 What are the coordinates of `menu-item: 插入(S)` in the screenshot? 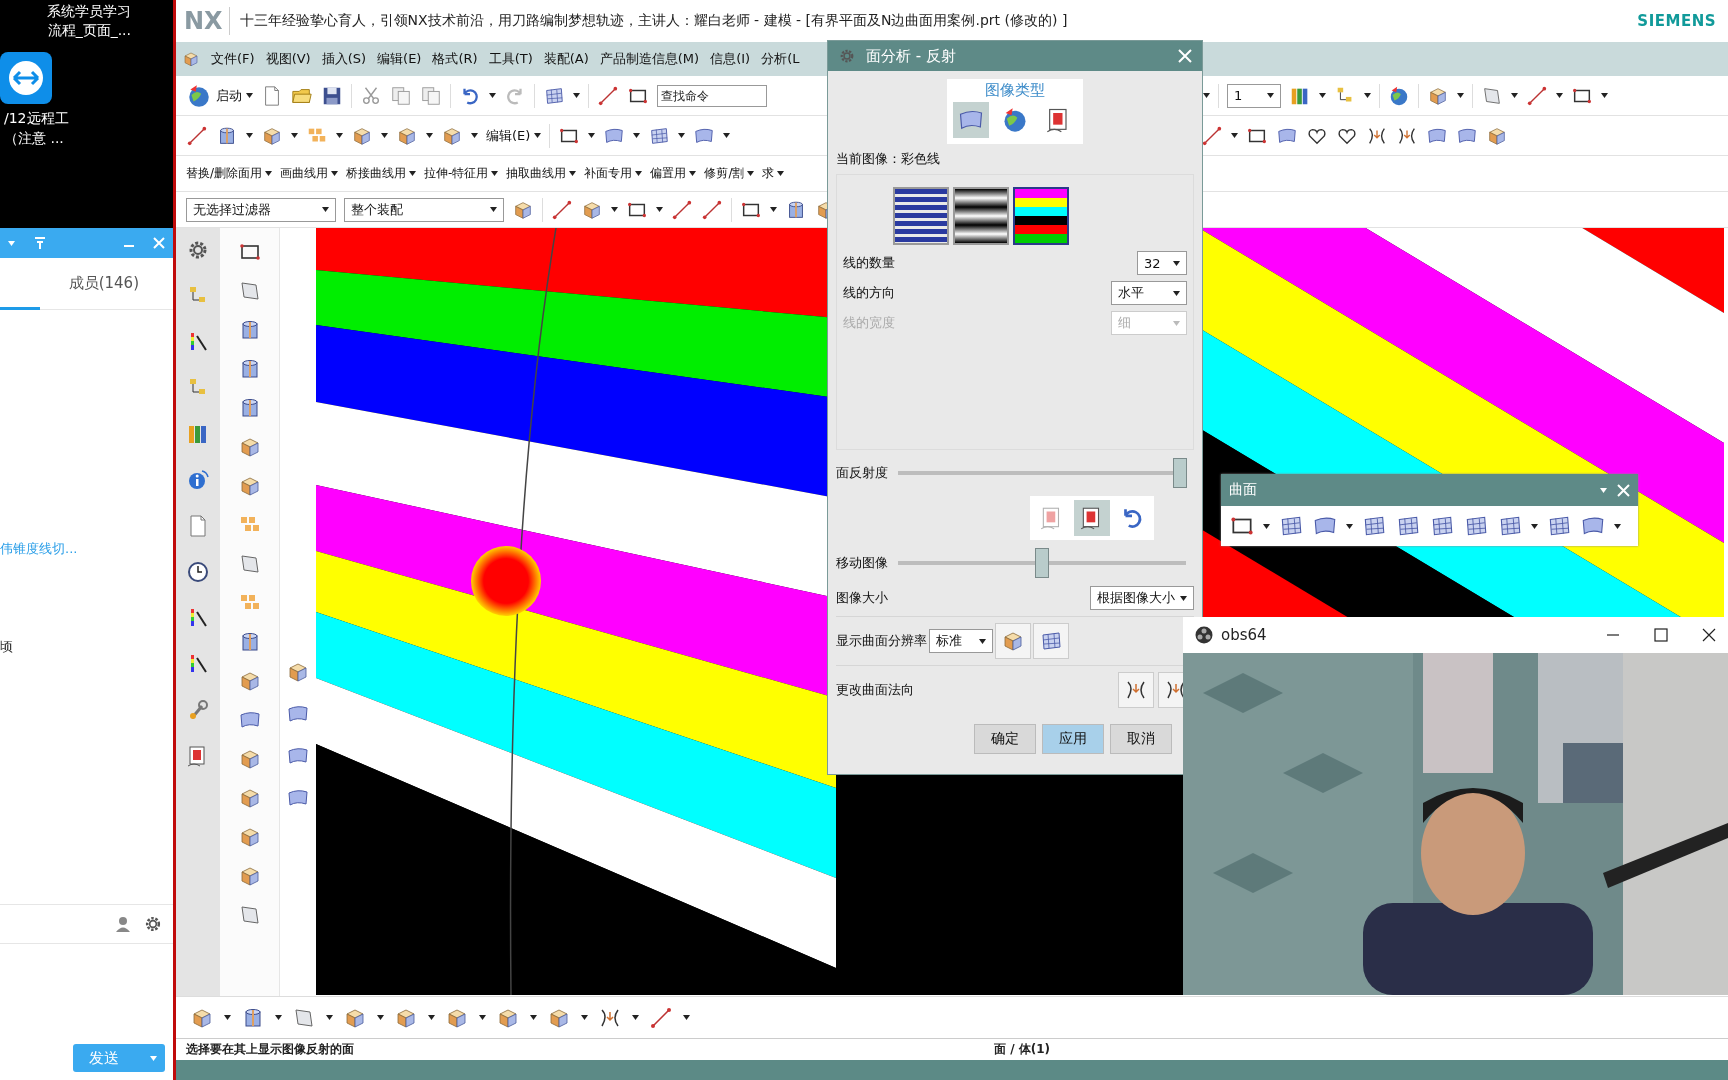 It's located at (344, 59).